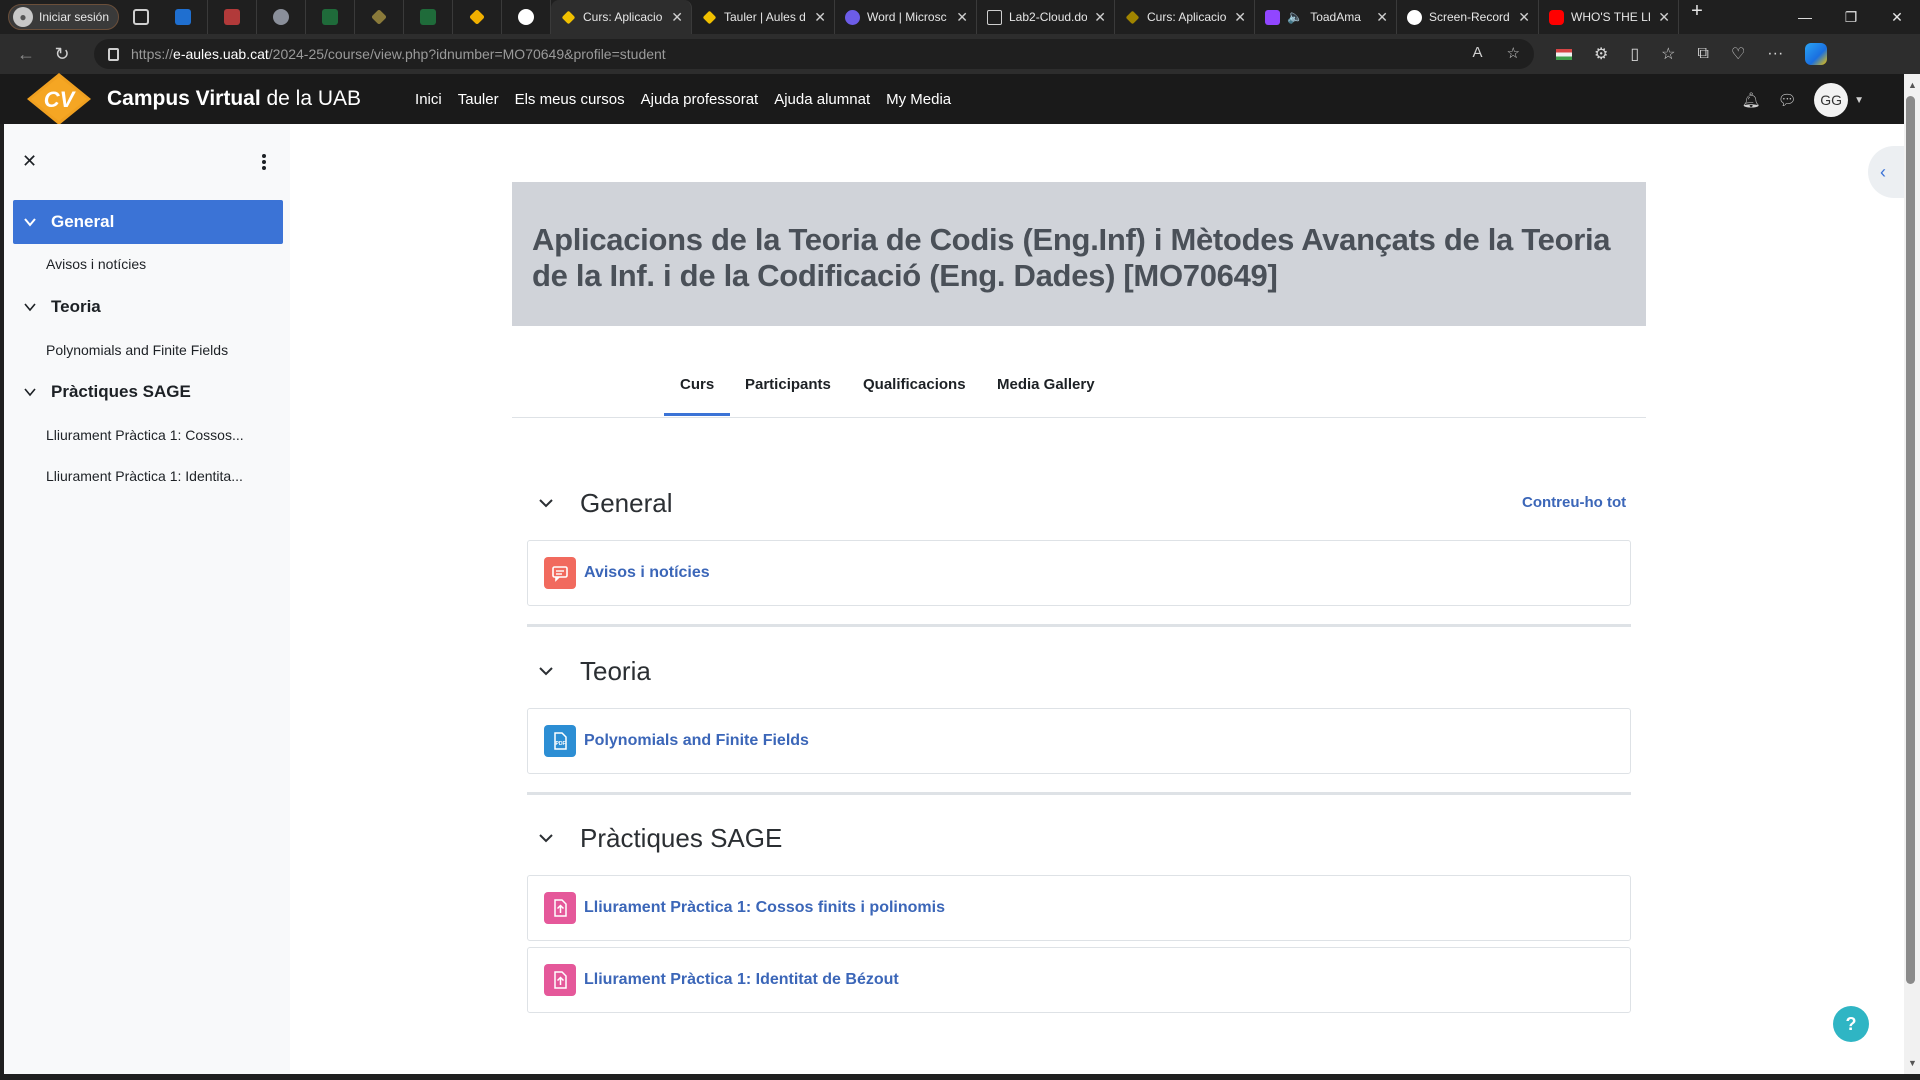 The image size is (1920, 1080). Describe the element at coordinates (906, 17) in the screenshot. I see `browser-tab: Word | Microsc ✕` at that location.